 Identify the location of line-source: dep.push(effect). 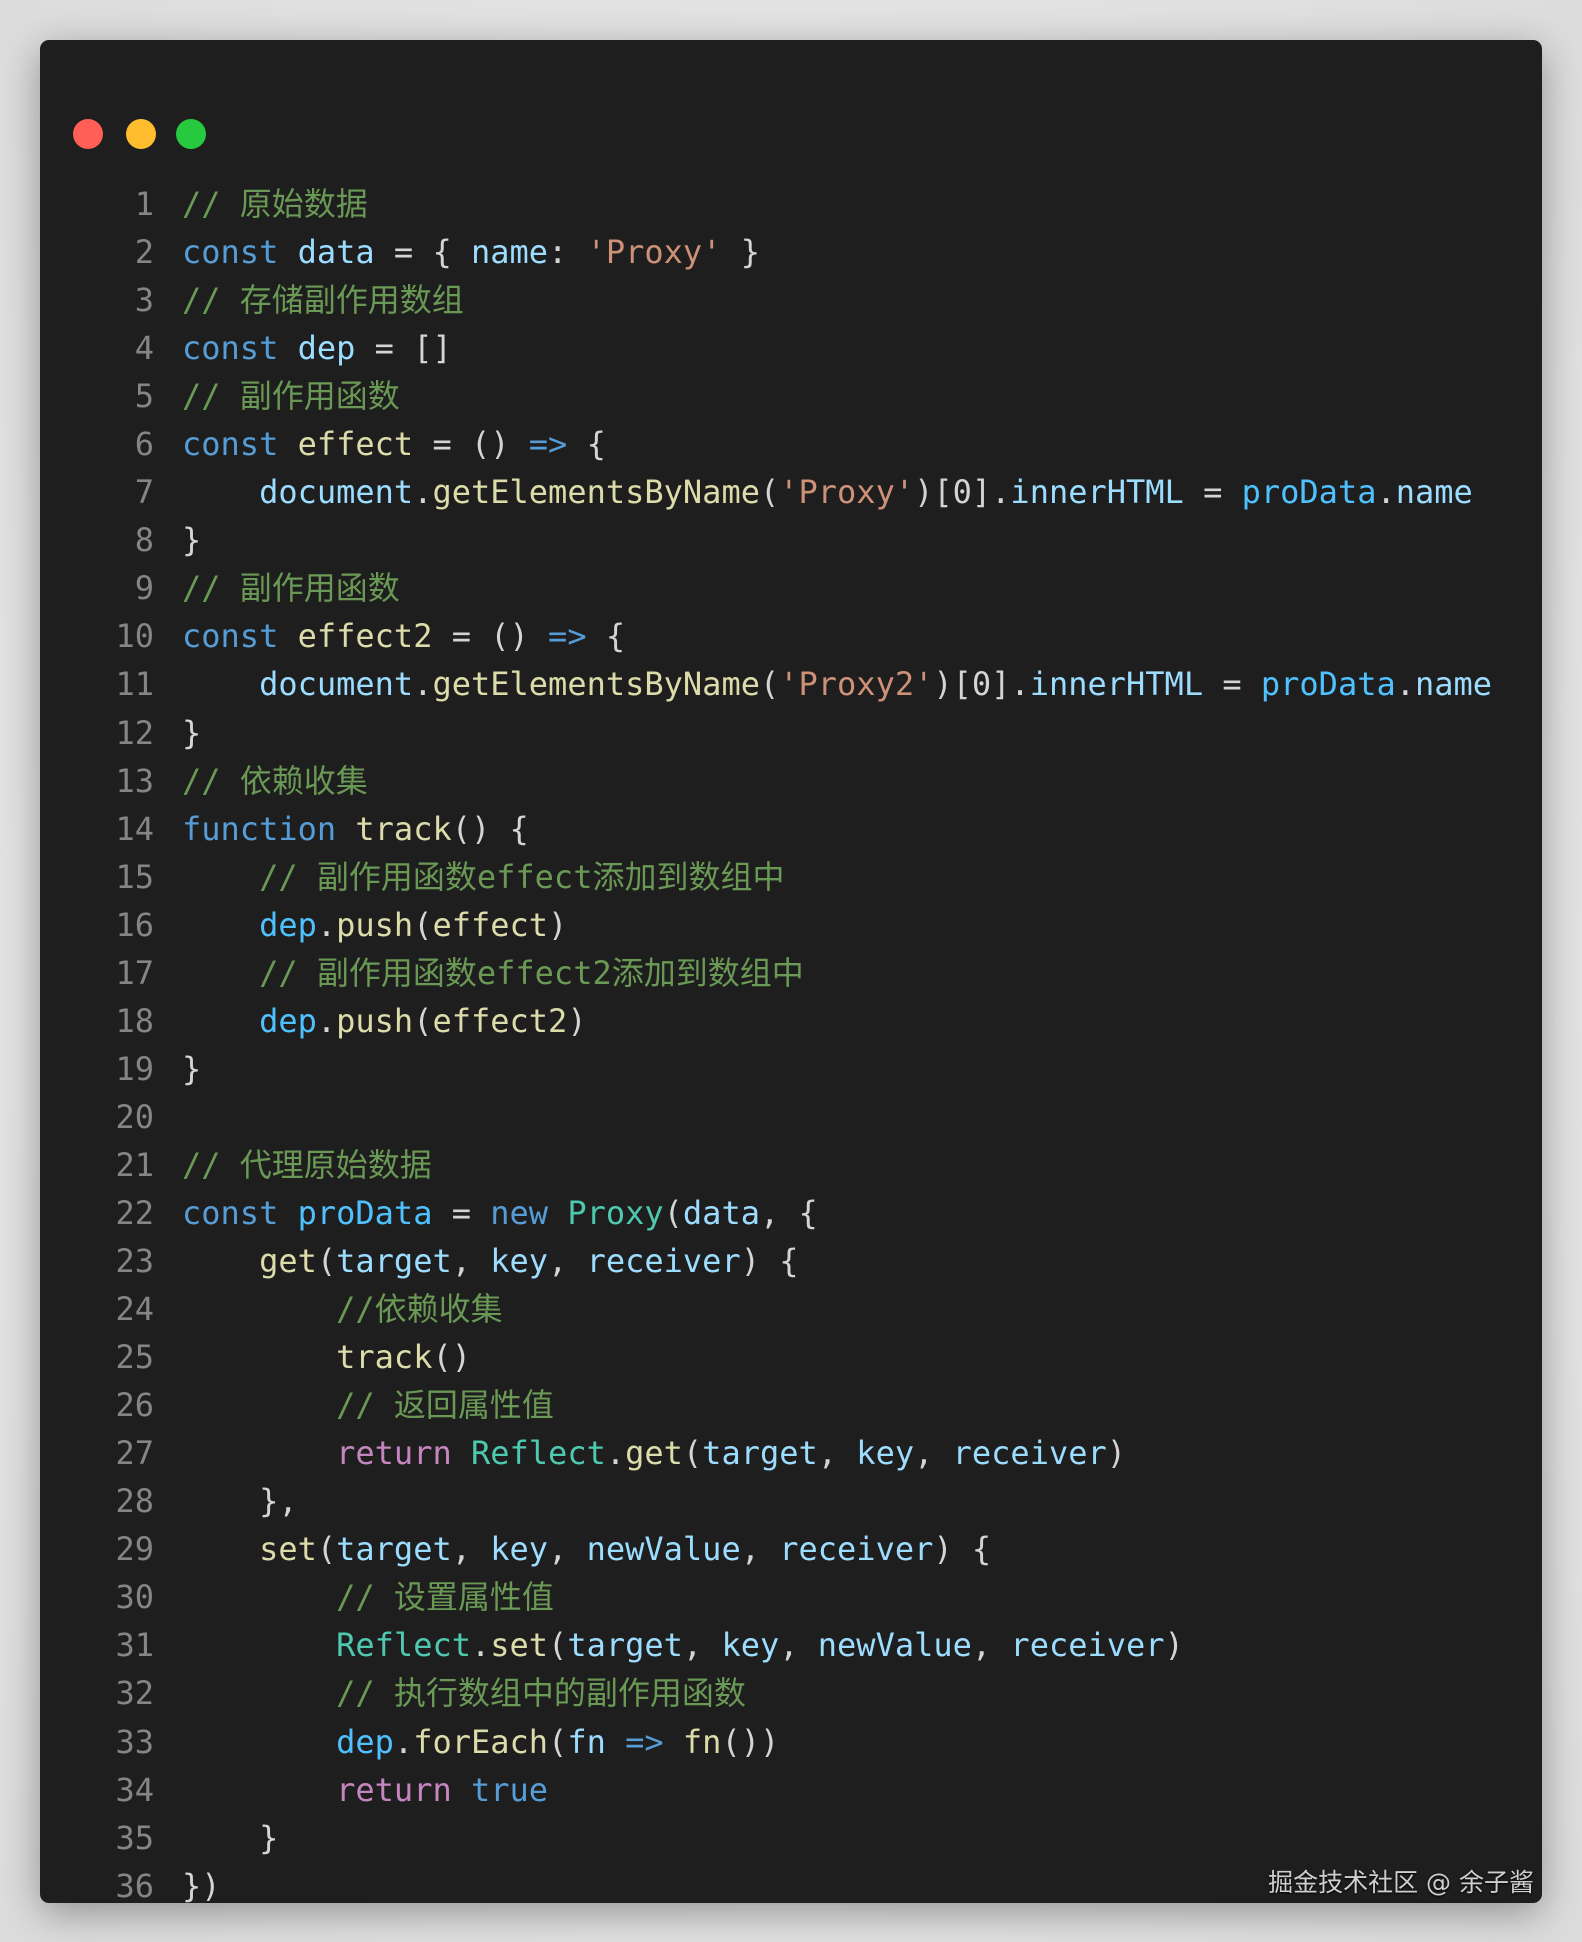
(360, 925).